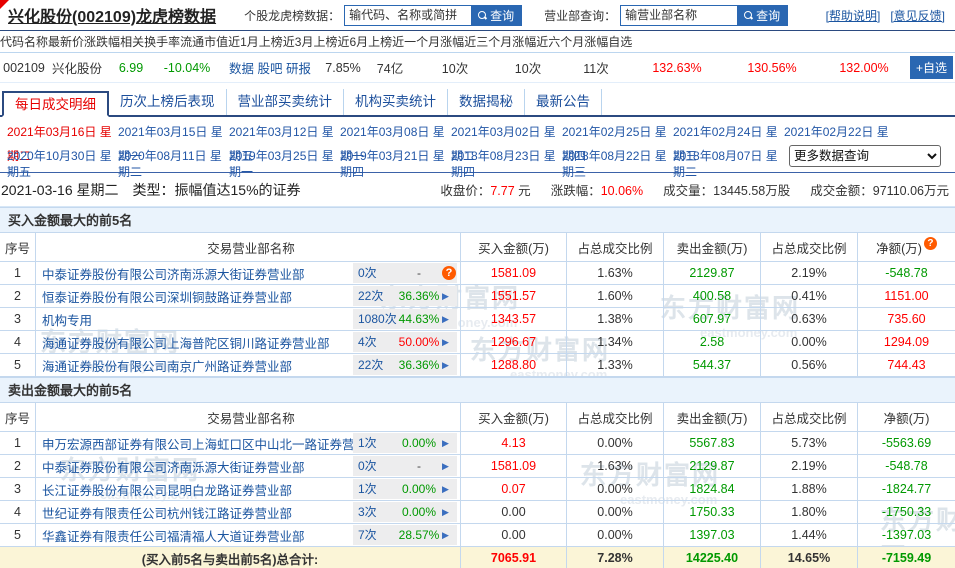 The width and height of the screenshot is (955, 568). What do you see at coordinates (917, 15) in the screenshot?
I see `feedback-link: [意见反馈]` at bounding box center [917, 15].